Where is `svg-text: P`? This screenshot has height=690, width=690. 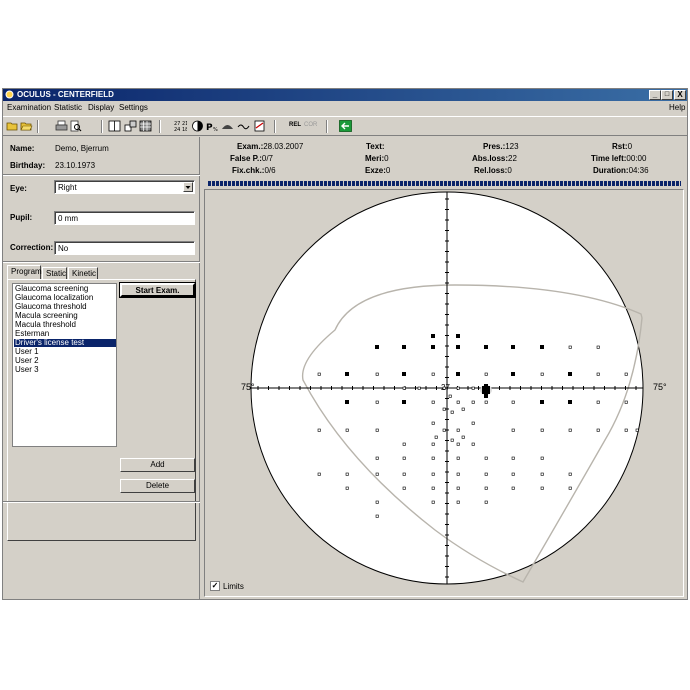 svg-text: P is located at coordinates (209, 127).